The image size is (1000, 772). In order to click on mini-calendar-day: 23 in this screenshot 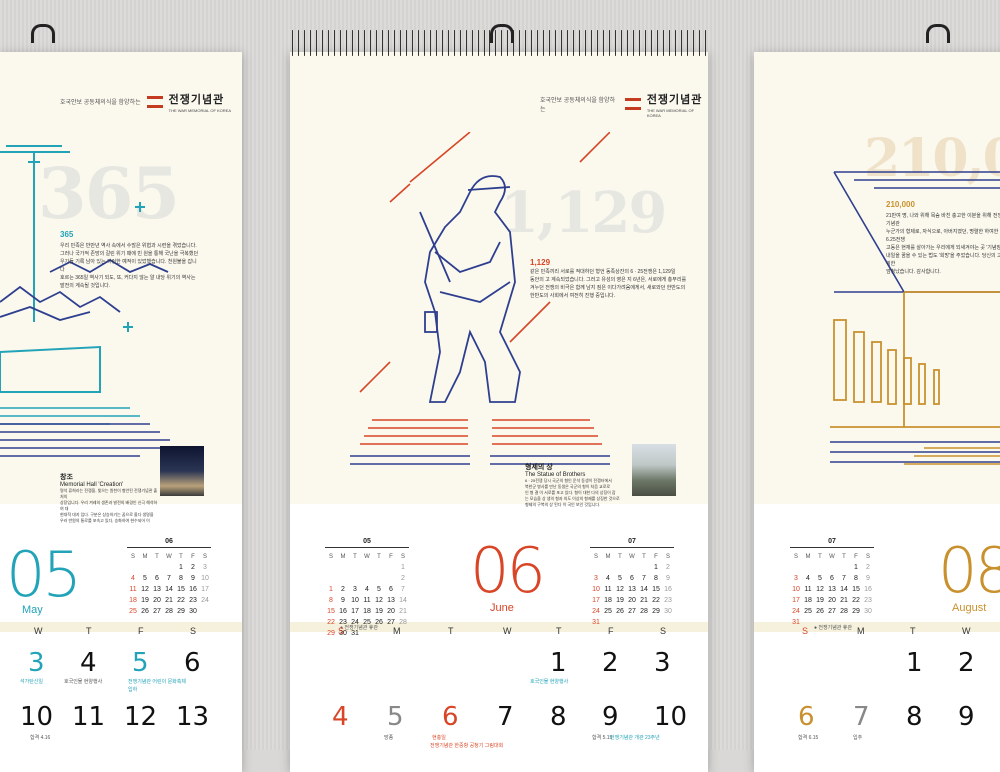, I will do `click(868, 600)`.